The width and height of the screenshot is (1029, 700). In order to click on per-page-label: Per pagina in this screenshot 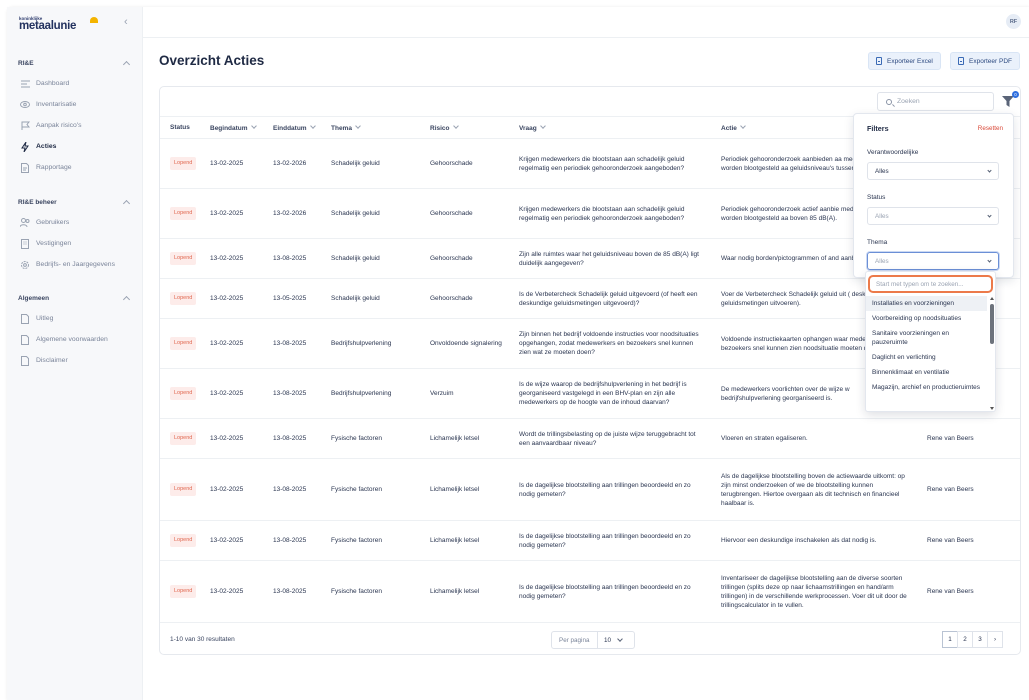, I will do `click(575, 640)`.